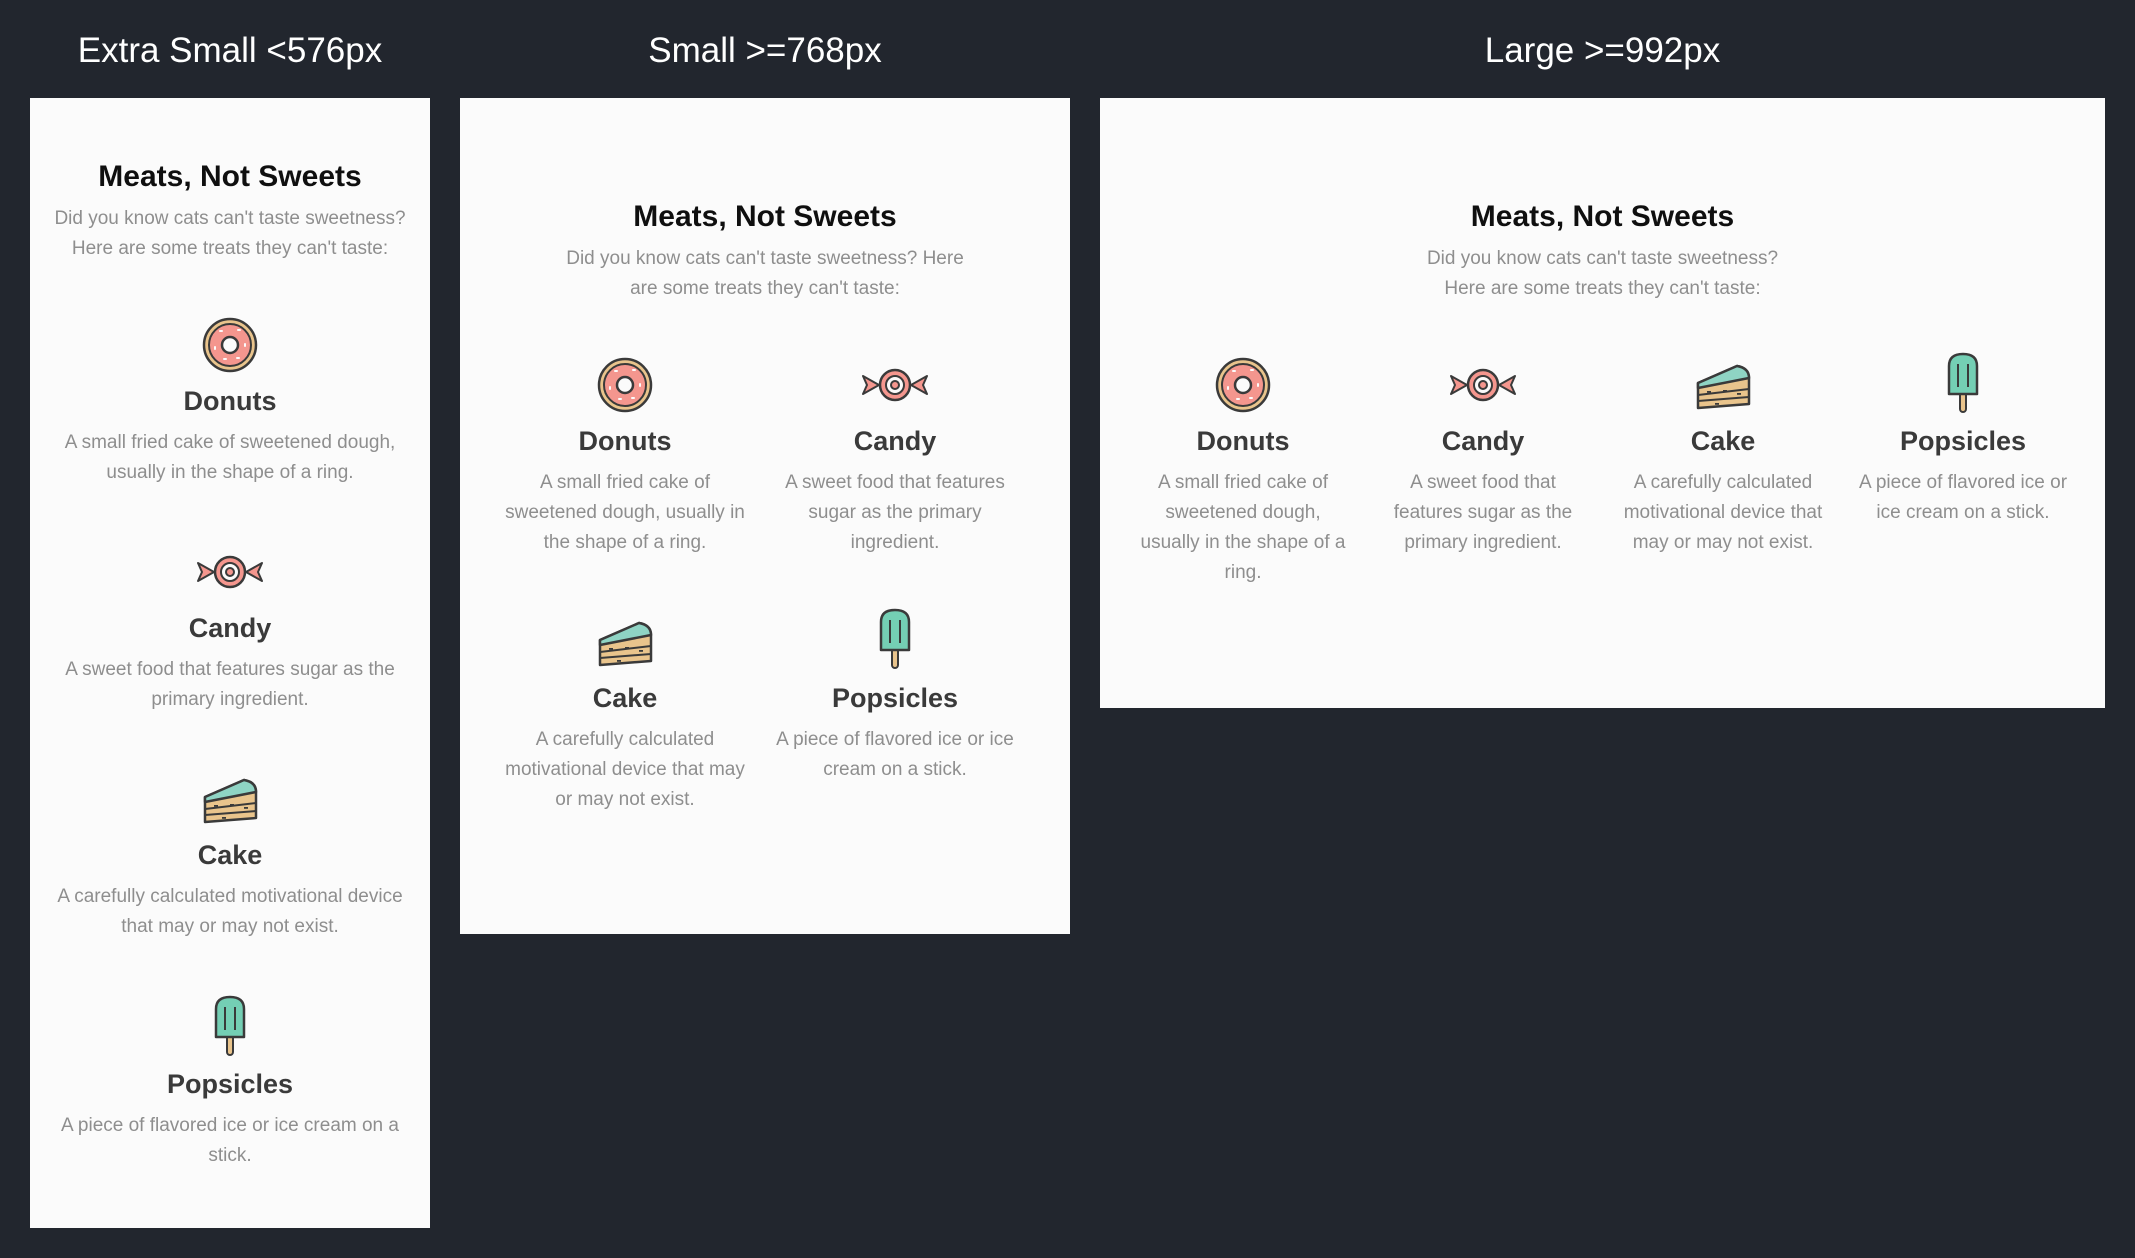  Describe the element at coordinates (765, 50) in the screenshot. I see `breakpoint-label-sm: Small >=768px` at that location.